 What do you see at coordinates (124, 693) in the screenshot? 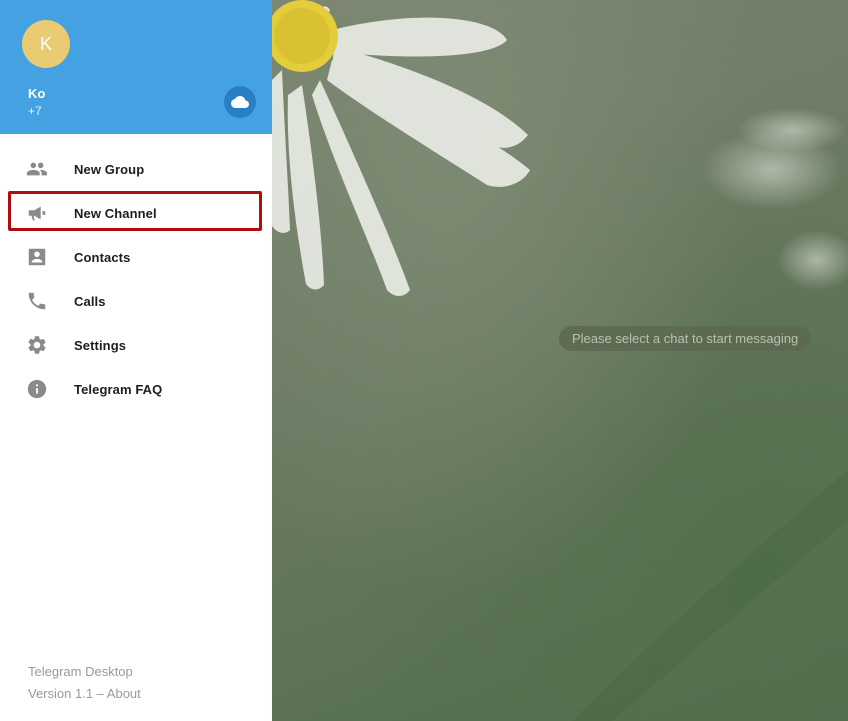
I see `about-link: About` at bounding box center [124, 693].